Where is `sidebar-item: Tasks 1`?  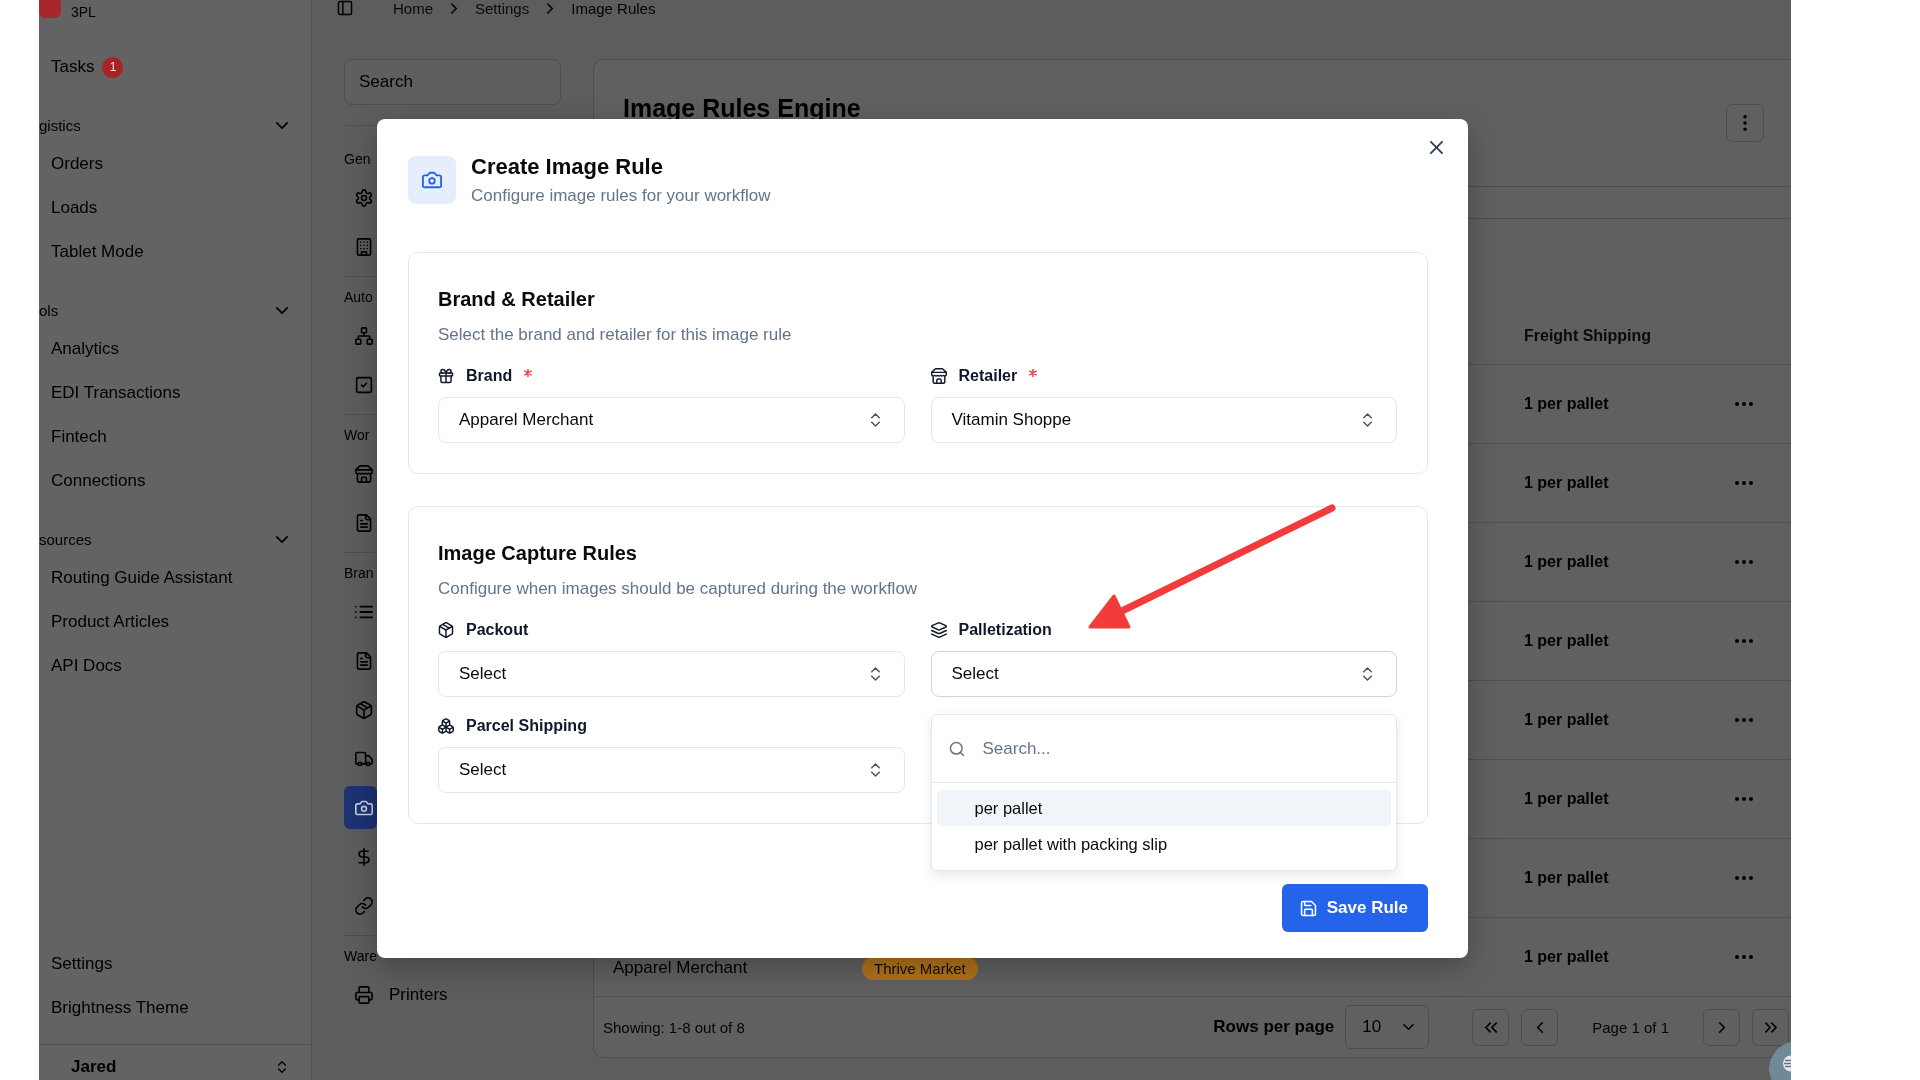
sidebar-item: Tasks 1 is located at coordinates (81, 67).